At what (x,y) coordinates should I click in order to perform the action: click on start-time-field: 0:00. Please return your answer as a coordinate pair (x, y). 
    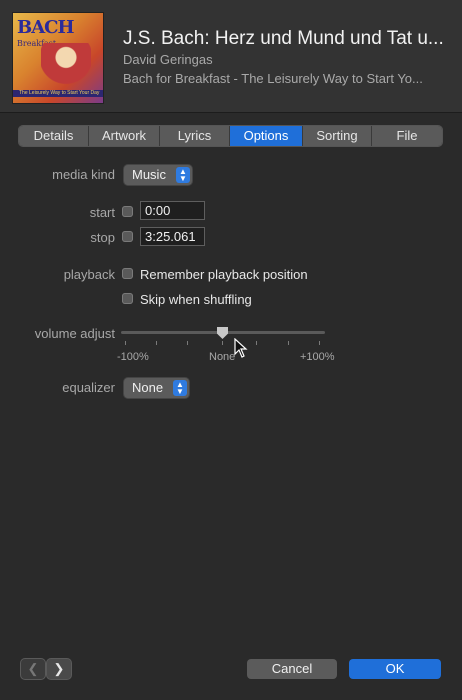
    Looking at the image, I should click on (172, 210).